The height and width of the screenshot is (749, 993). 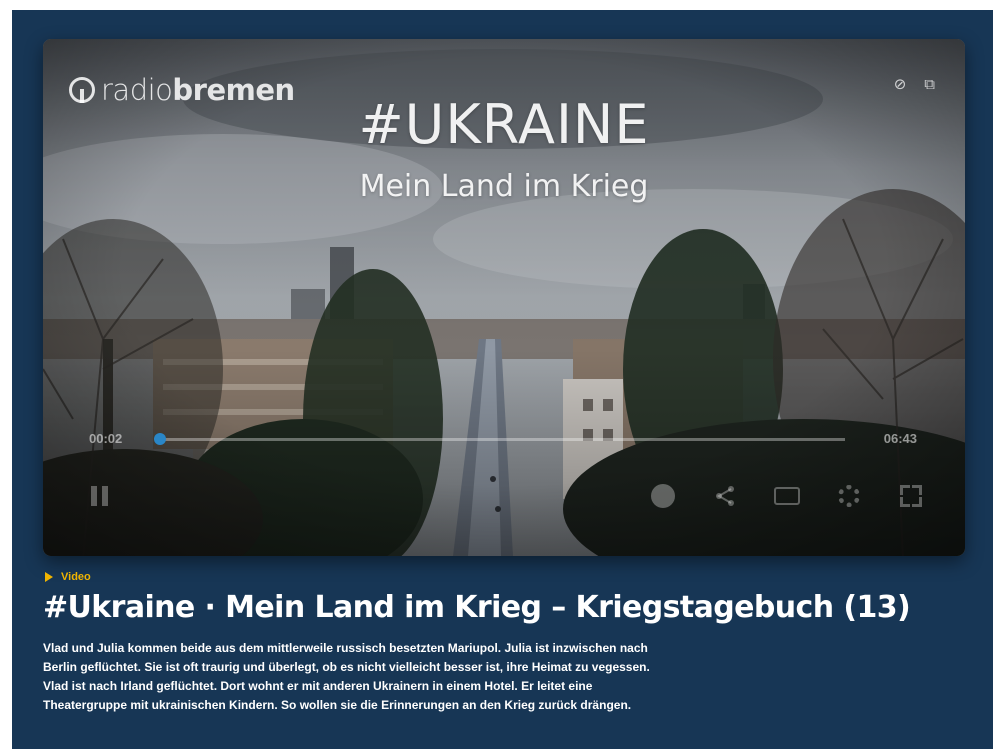 I want to click on settings-icon, so click(x=849, y=496).